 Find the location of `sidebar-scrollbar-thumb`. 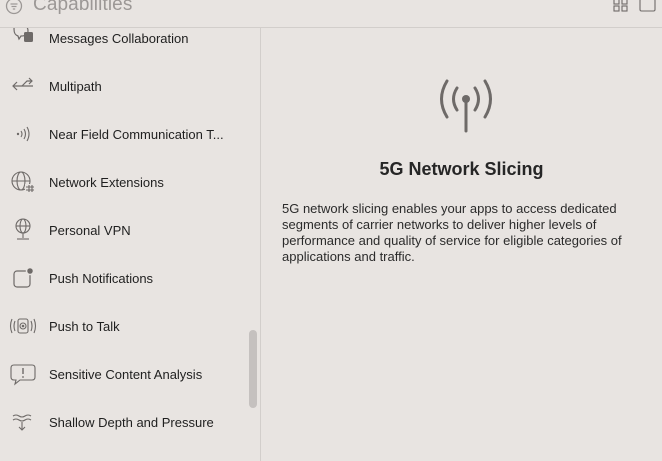

sidebar-scrollbar-thumb is located at coordinates (253, 369).